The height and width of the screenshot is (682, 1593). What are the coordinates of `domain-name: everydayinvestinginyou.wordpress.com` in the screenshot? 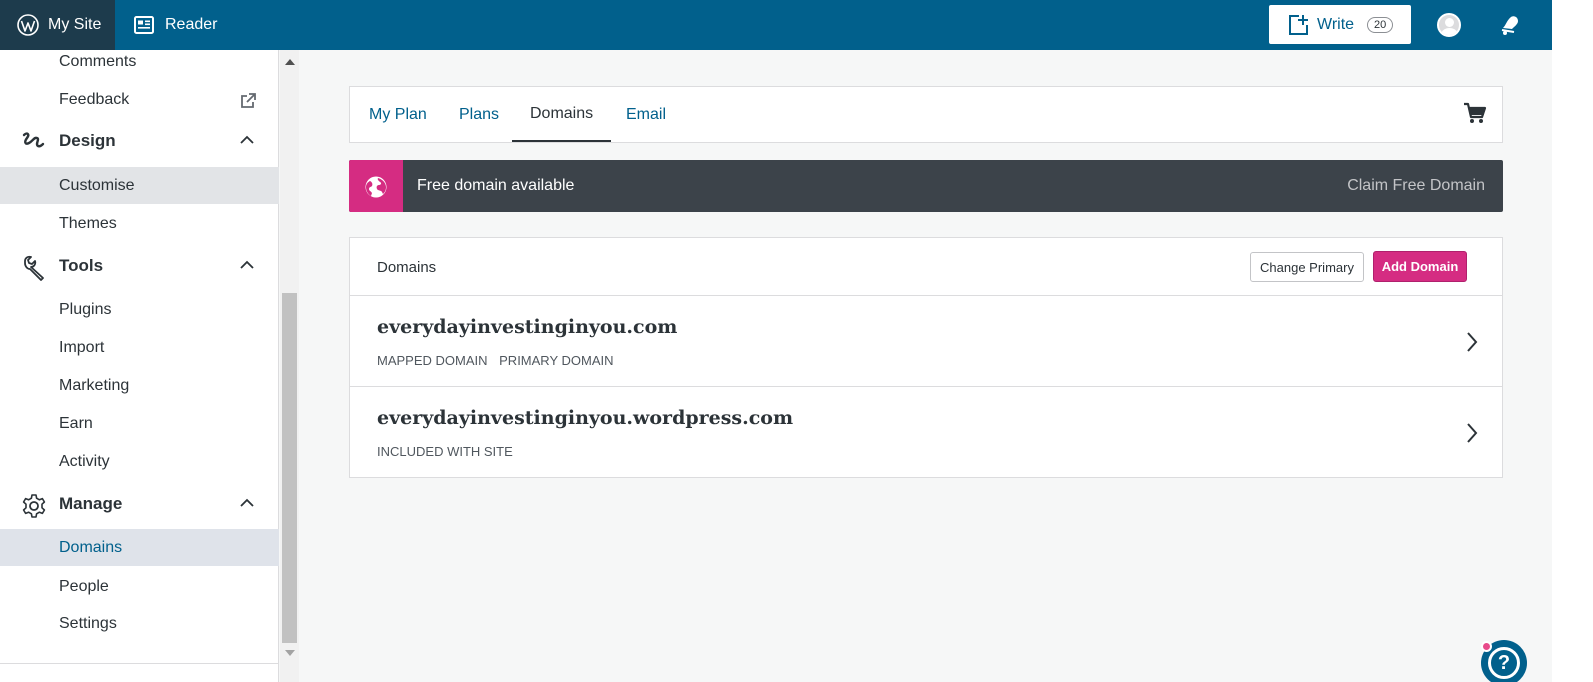 It's located at (585, 418).